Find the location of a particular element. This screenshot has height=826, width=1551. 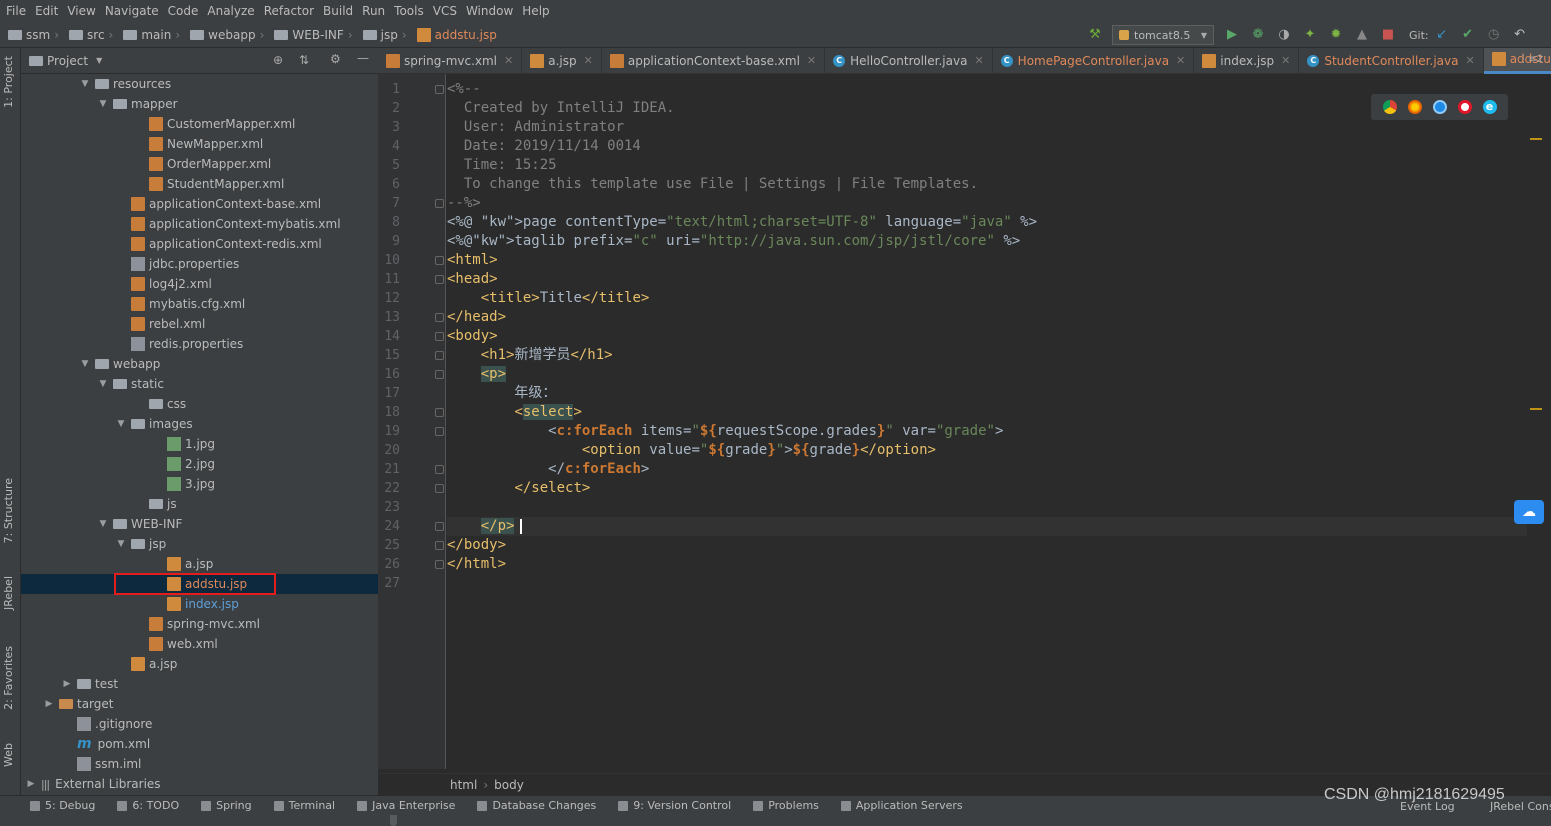

tree-item: ▼ resources is located at coordinates (196, 84).